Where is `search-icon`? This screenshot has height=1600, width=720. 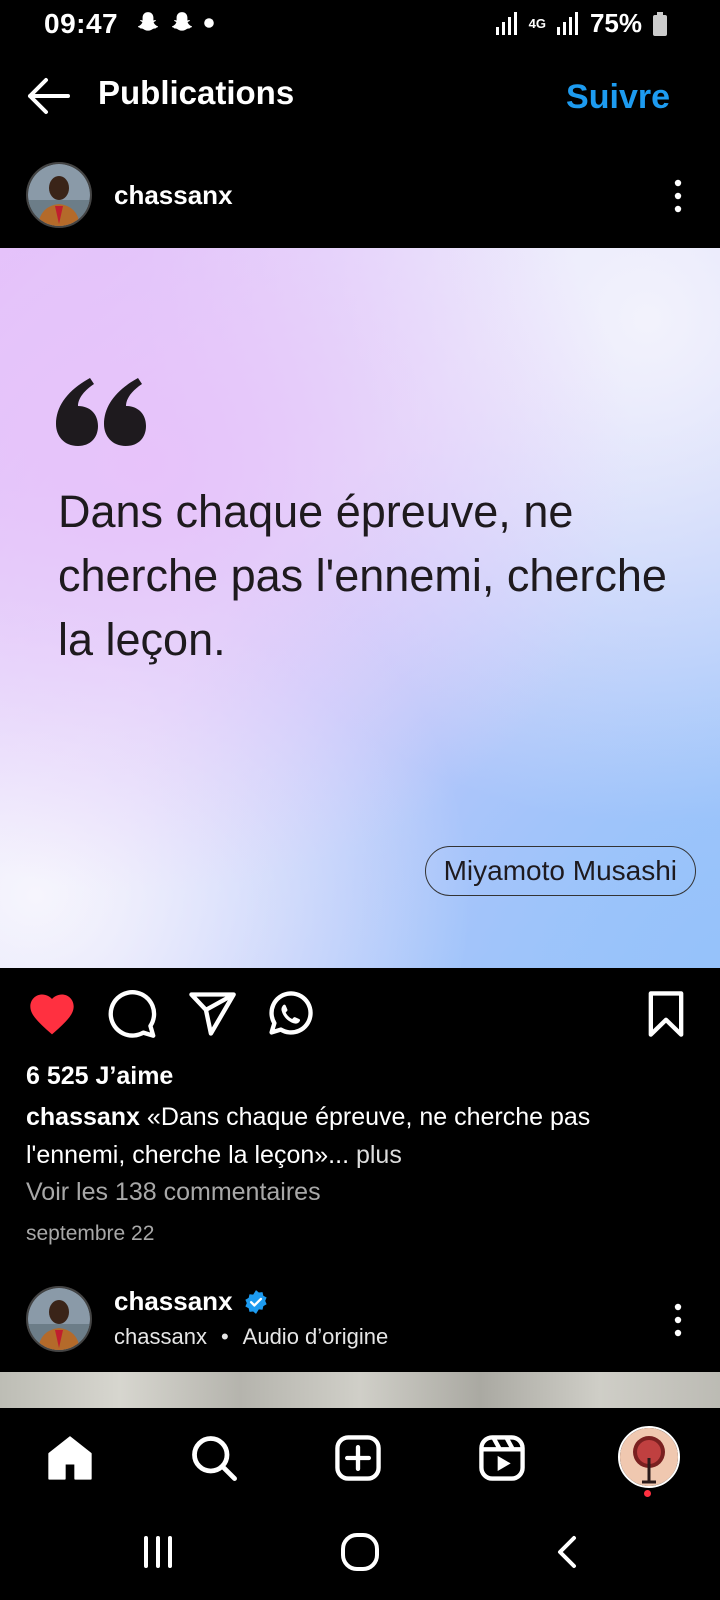 search-icon is located at coordinates (214, 1458).